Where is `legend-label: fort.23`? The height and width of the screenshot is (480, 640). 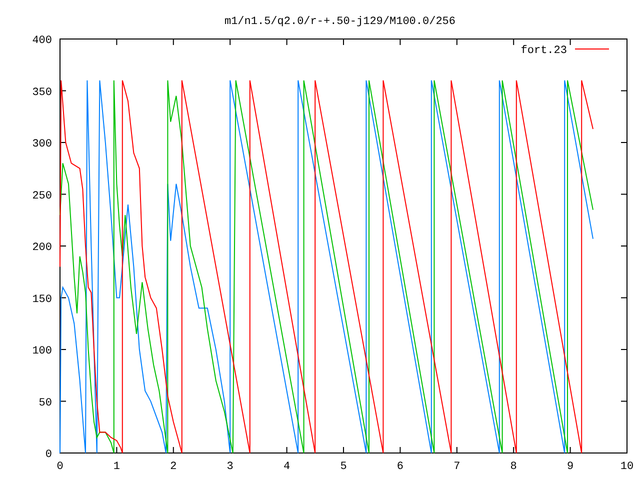 legend-label: fort.23 is located at coordinates (543, 51).